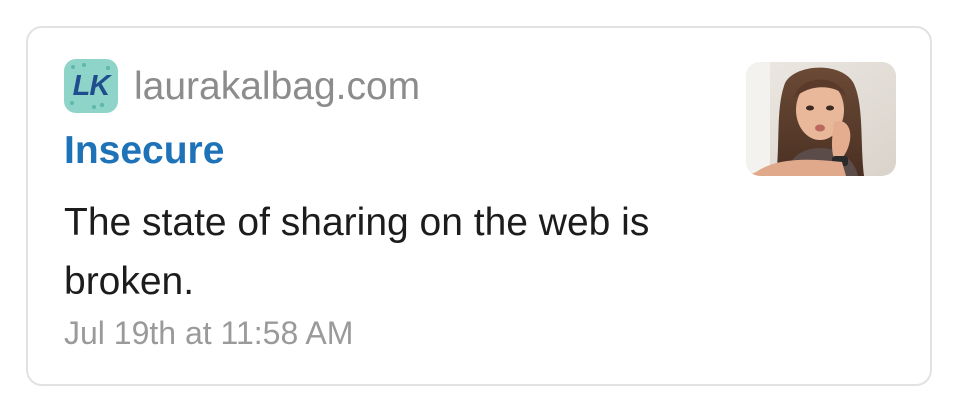 This screenshot has width=965, height=418. I want to click on site-logo-icon: LK, so click(91, 86).